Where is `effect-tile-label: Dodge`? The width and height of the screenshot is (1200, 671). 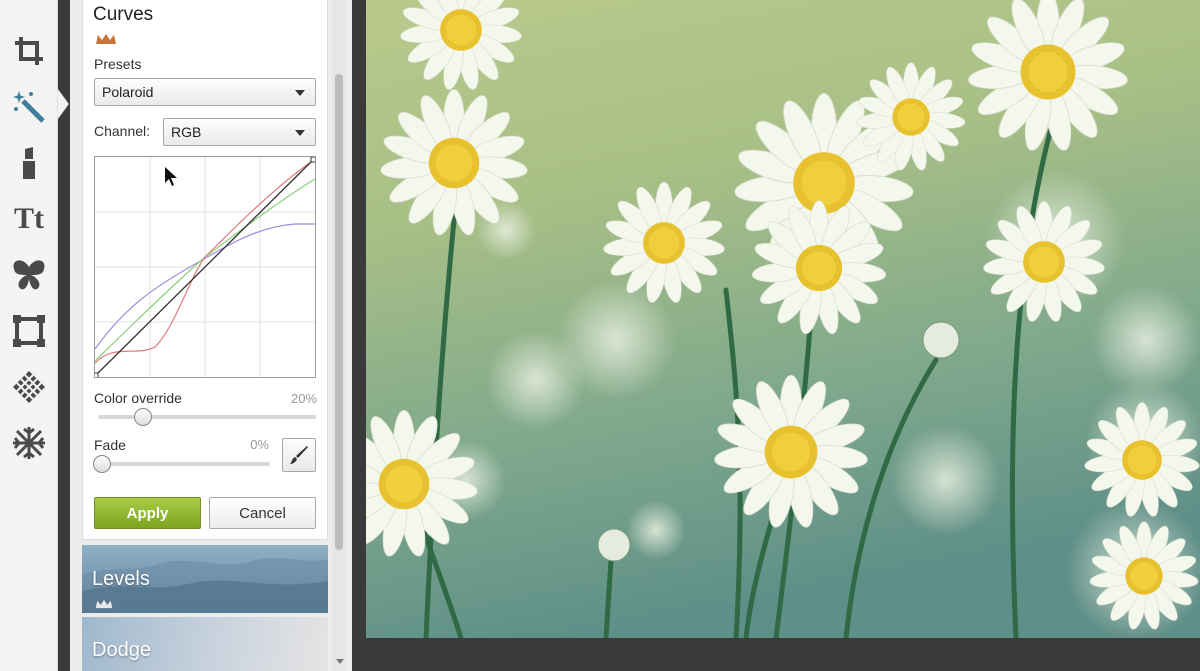
effect-tile-label: Dodge is located at coordinates (121, 650).